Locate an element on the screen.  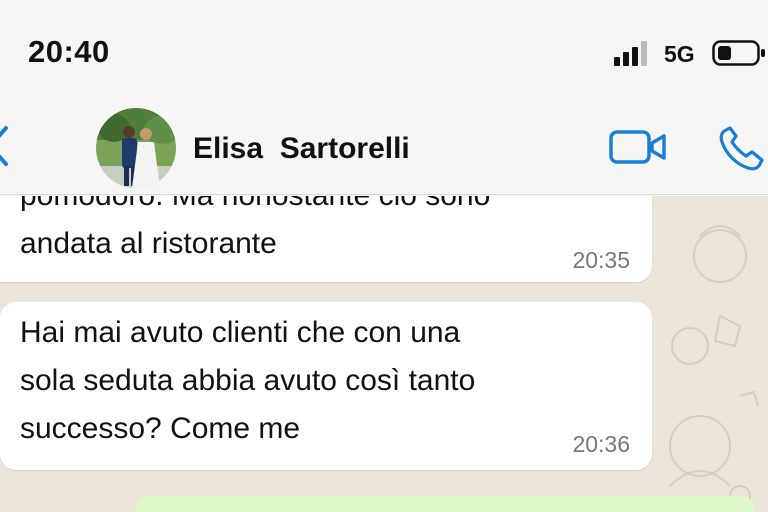
message-time: 20:35 is located at coordinates (601, 260).